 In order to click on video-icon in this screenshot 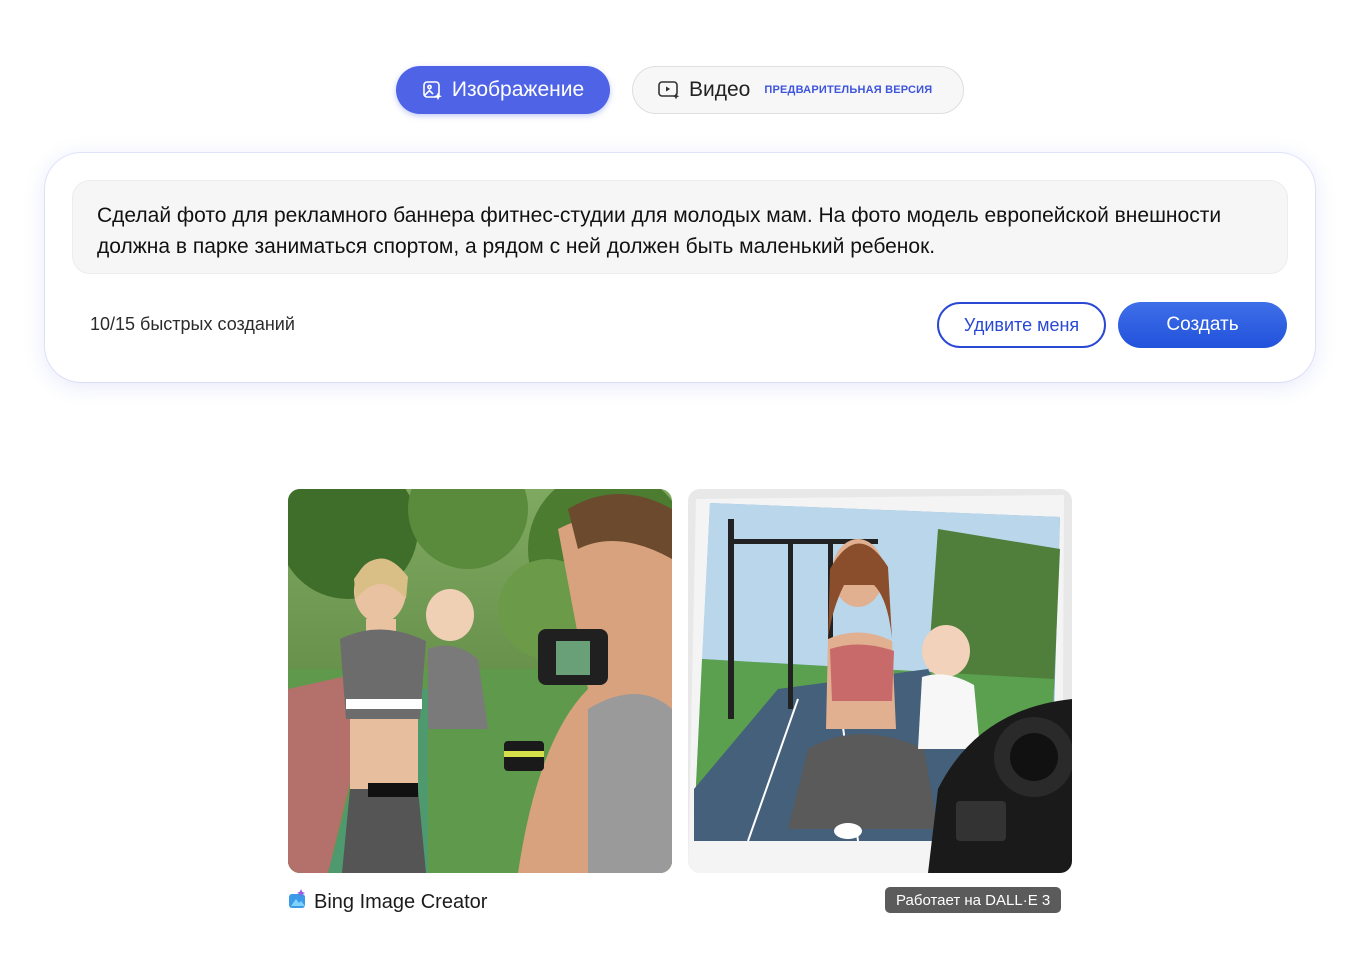, I will do `click(669, 90)`.